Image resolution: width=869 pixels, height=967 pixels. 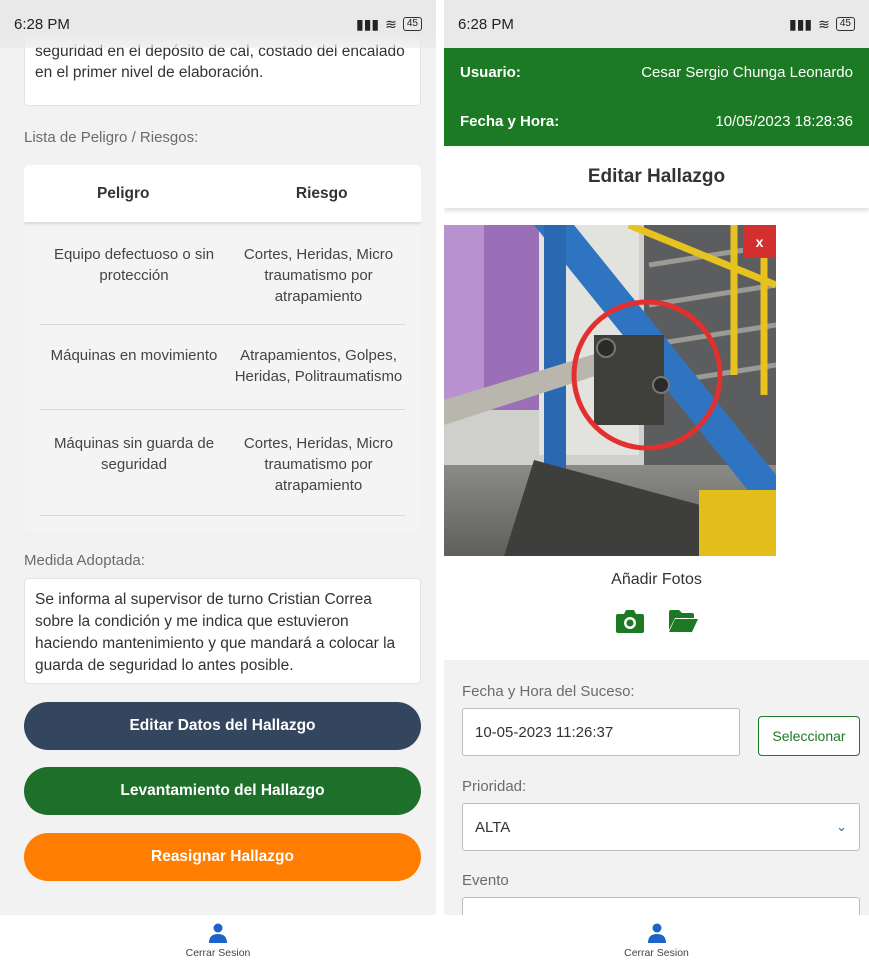 I want to click on remove-photo-button: x, so click(x=759, y=241).